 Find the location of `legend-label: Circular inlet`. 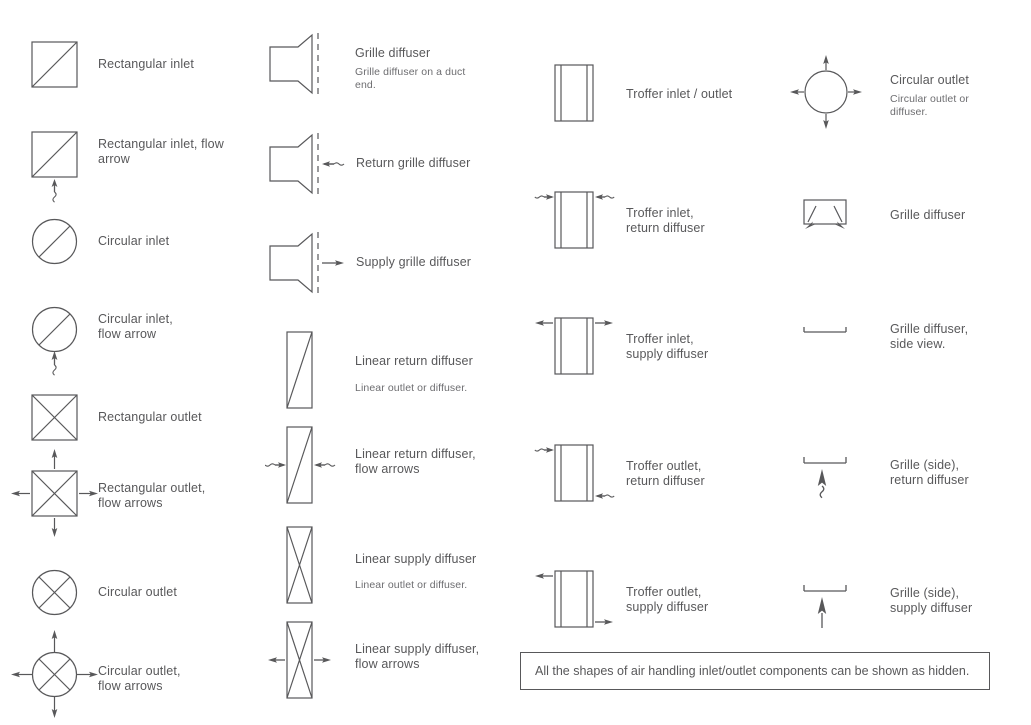

legend-label: Circular inlet is located at coordinates (134, 241).